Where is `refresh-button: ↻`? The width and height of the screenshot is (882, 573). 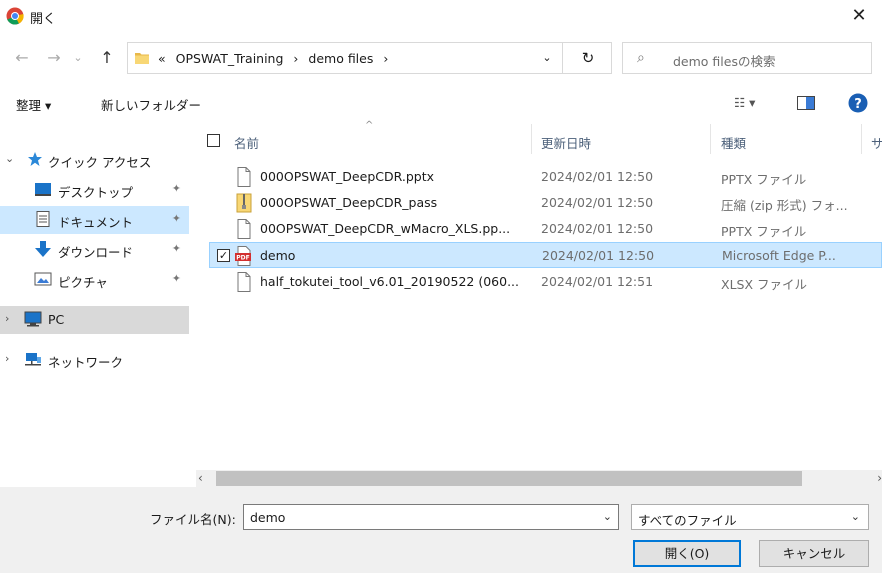 refresh-button: ↻ is located at coordinates (588, 58).